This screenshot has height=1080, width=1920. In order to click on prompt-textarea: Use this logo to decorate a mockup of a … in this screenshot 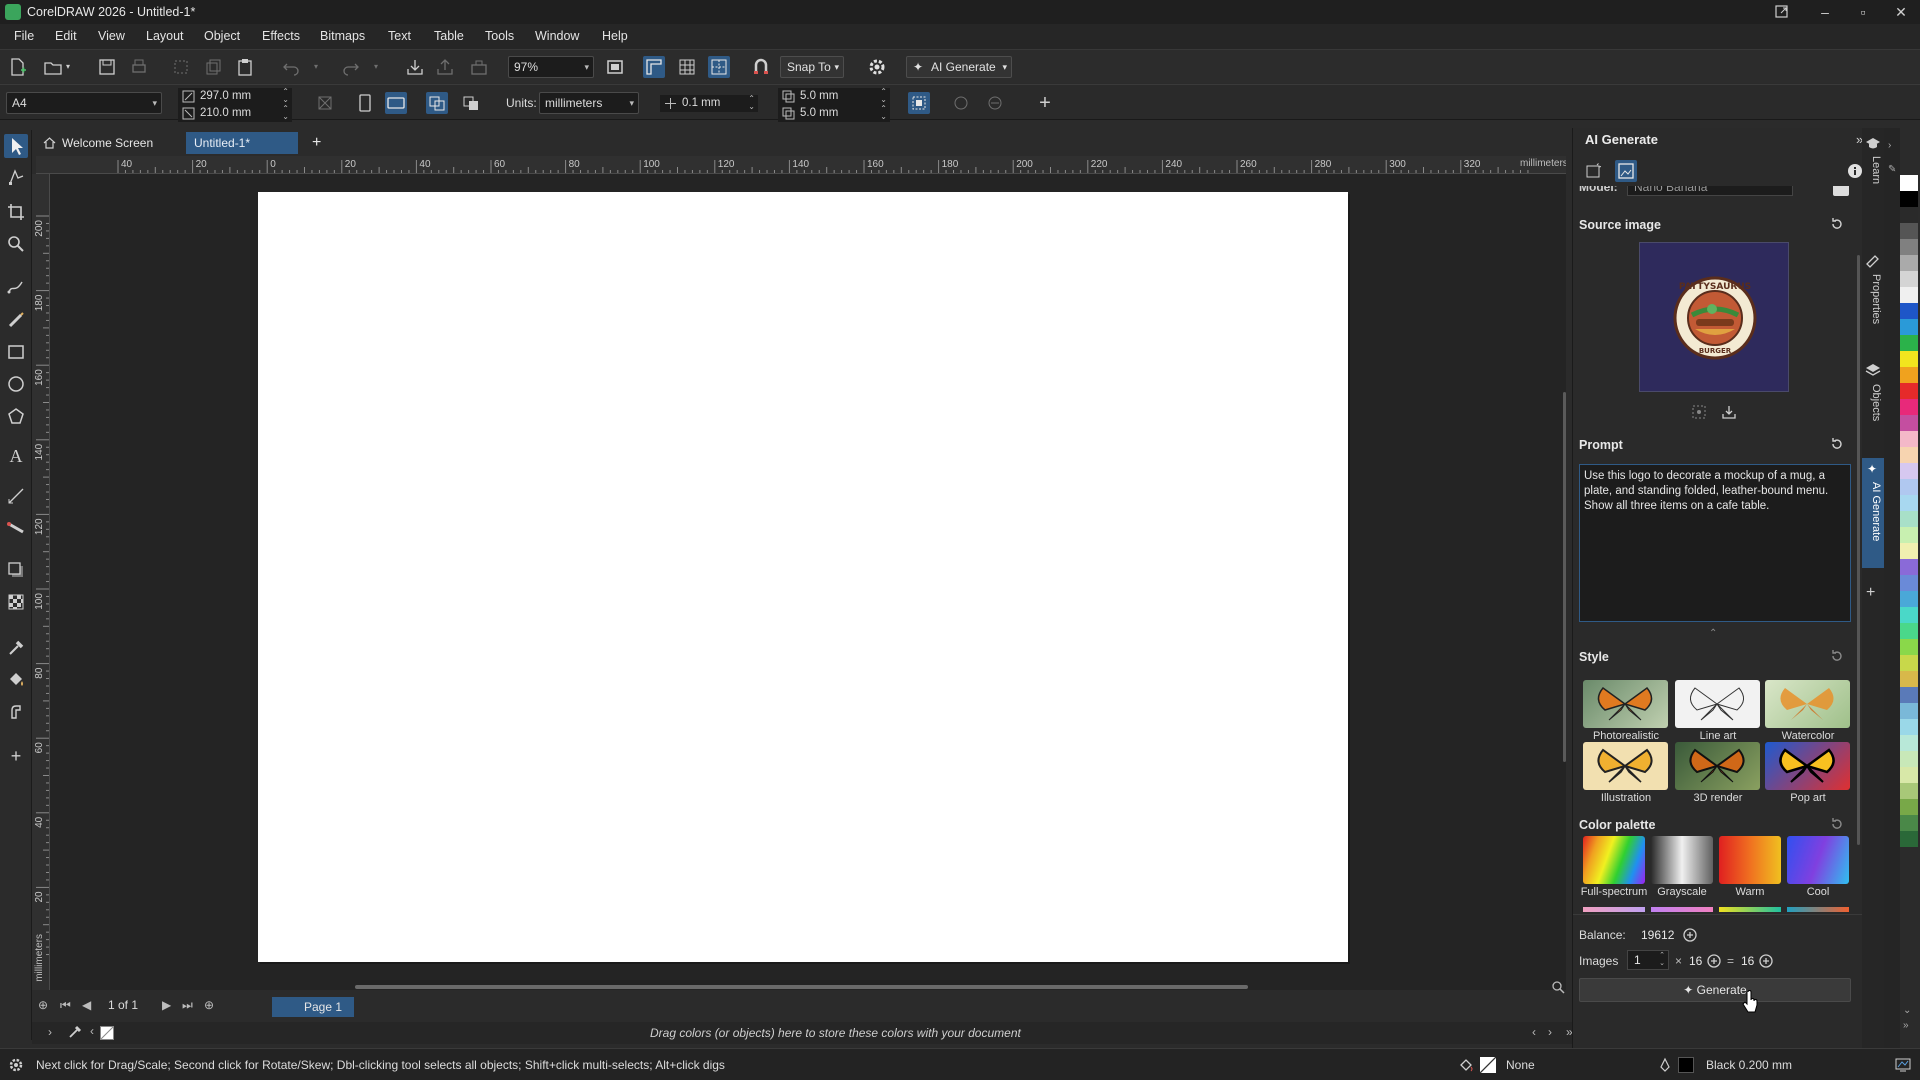, I will do `click(1715, 543)`.